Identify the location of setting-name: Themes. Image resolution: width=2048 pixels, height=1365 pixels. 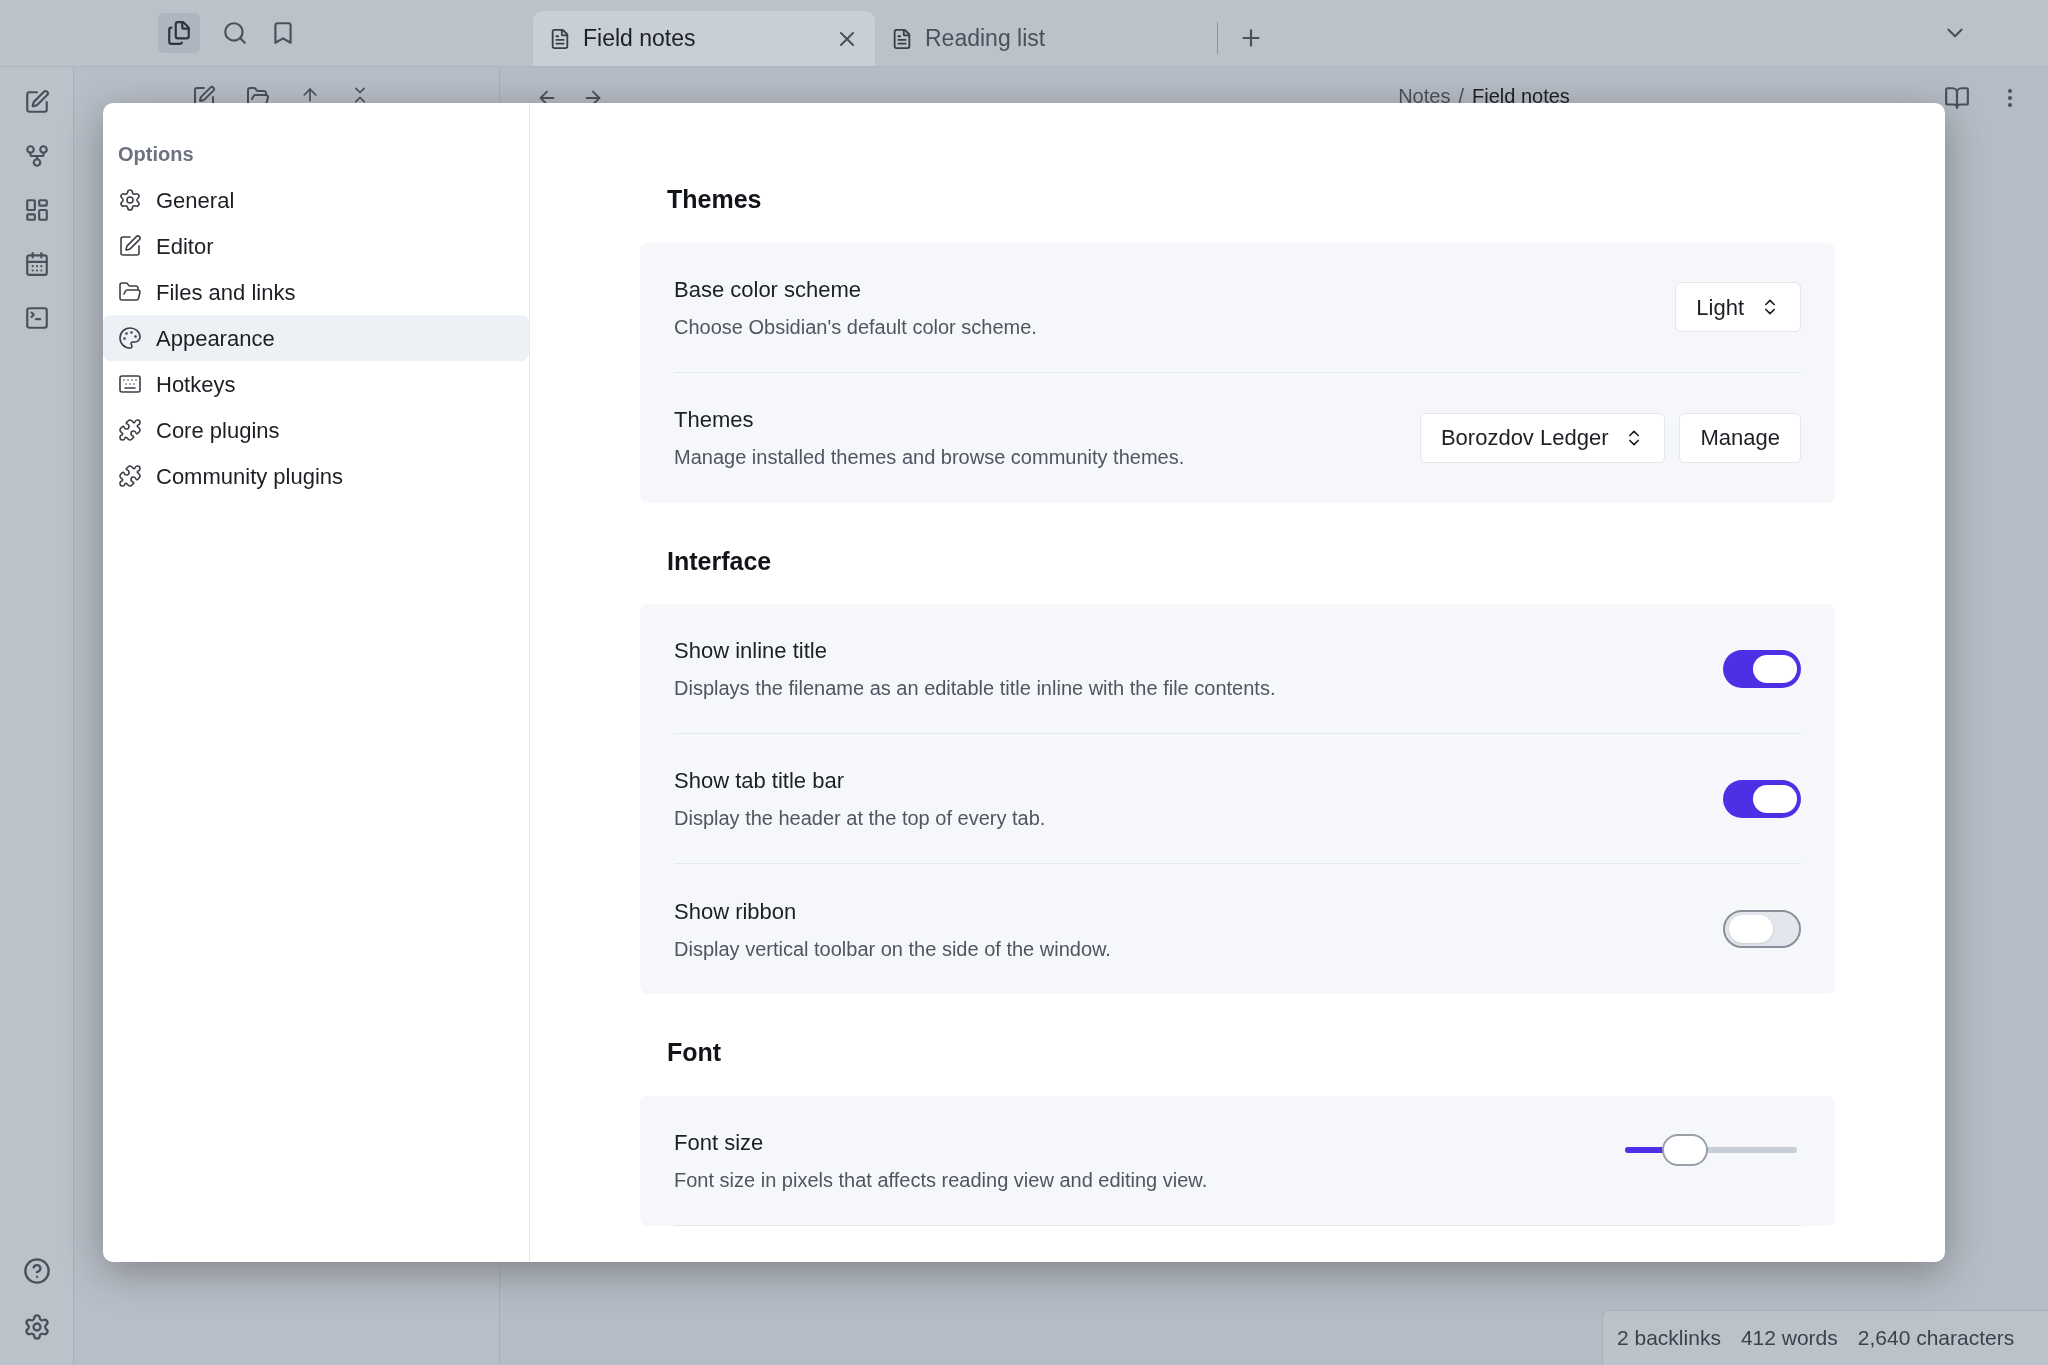
(714, 420).